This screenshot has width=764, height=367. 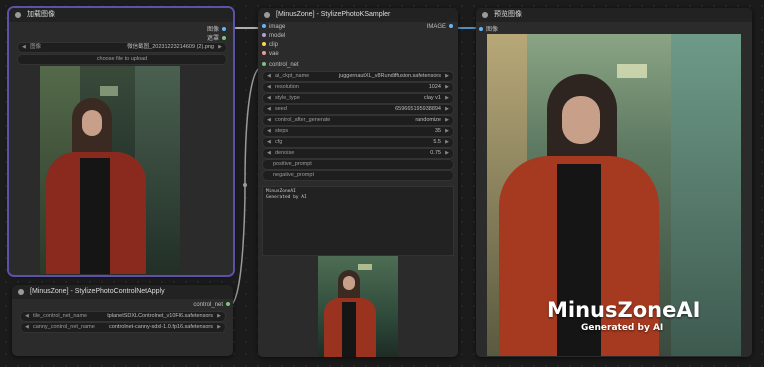 I want to click on negative-prompt-input: negative_prompt, so click(x=358, y=175).